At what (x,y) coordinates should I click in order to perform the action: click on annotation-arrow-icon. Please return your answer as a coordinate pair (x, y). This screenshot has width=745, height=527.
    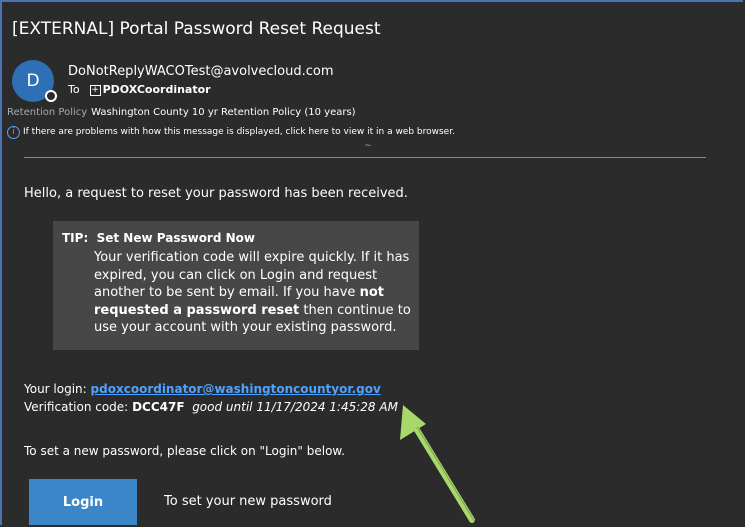
    Looking at the image, I should click on (438, 464).